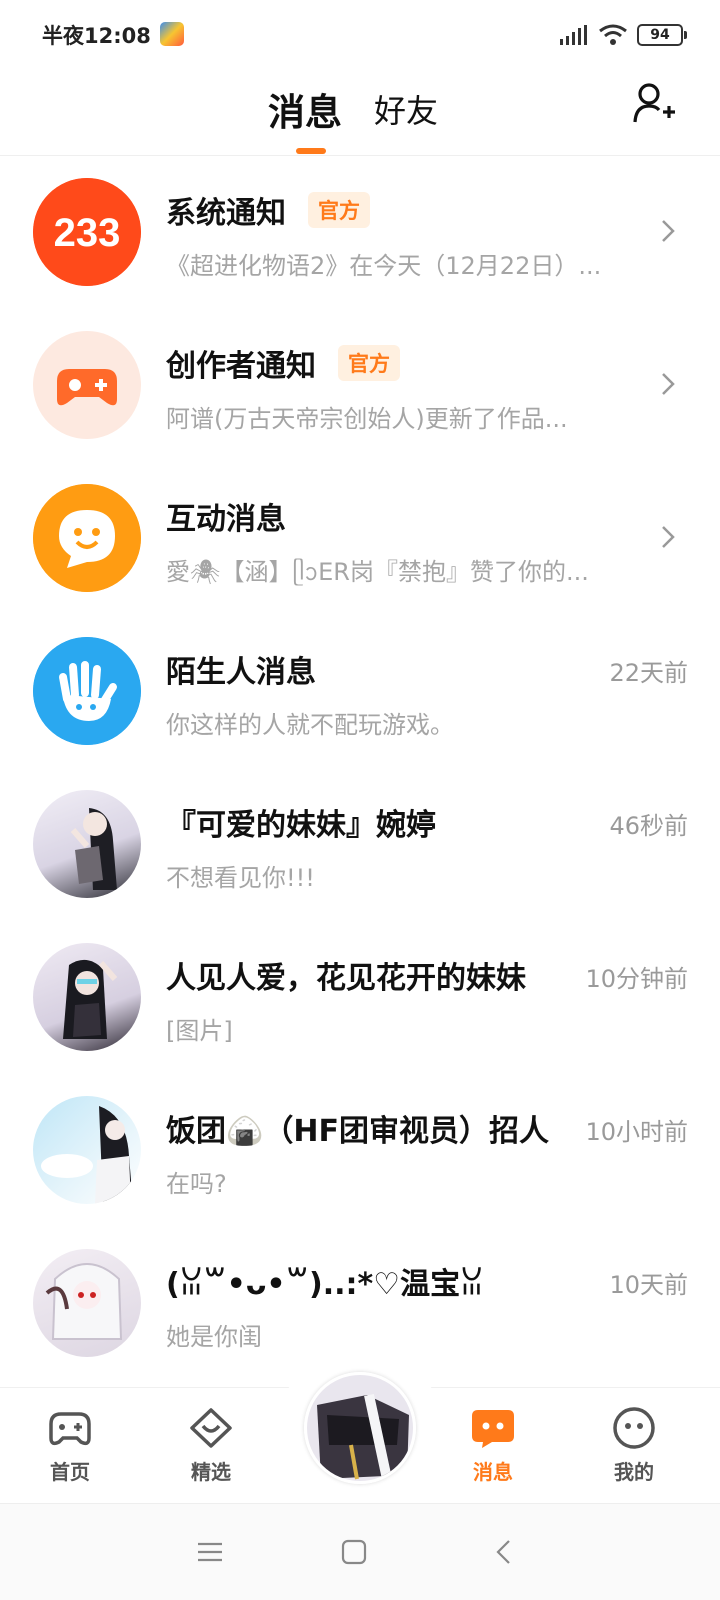 The height and width of the screenshot is (1600, 720). What do you see at coordinates (199, 1031) in the screenshot?
I see `item-subtitle: [图片]` at bounding box center [199, 1031].